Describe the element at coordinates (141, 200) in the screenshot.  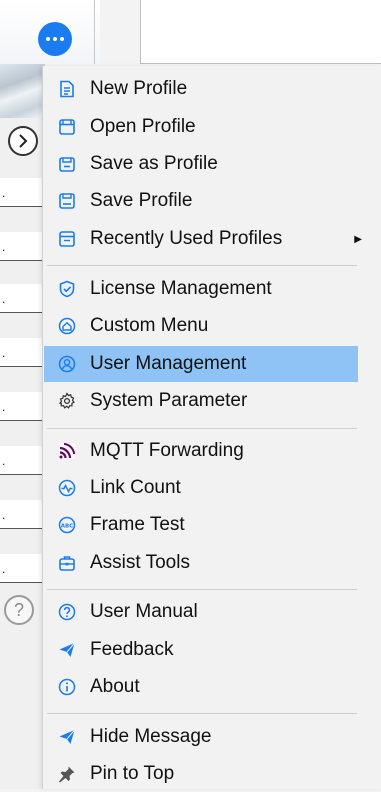
I see `menu-item-label: Save Profile` at that location.